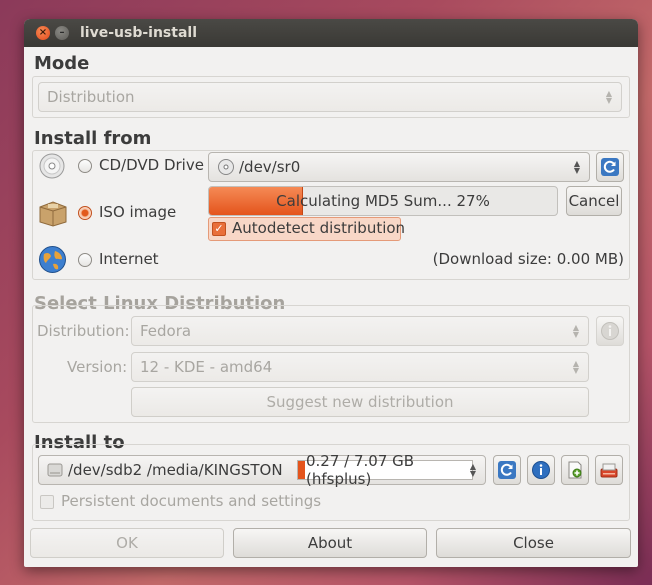 The image size is (652, 585). What do you see at coordinates (138, 33) in the screenshot?
I see `window-title: live-usb-install` at bounding box center [138, 33].